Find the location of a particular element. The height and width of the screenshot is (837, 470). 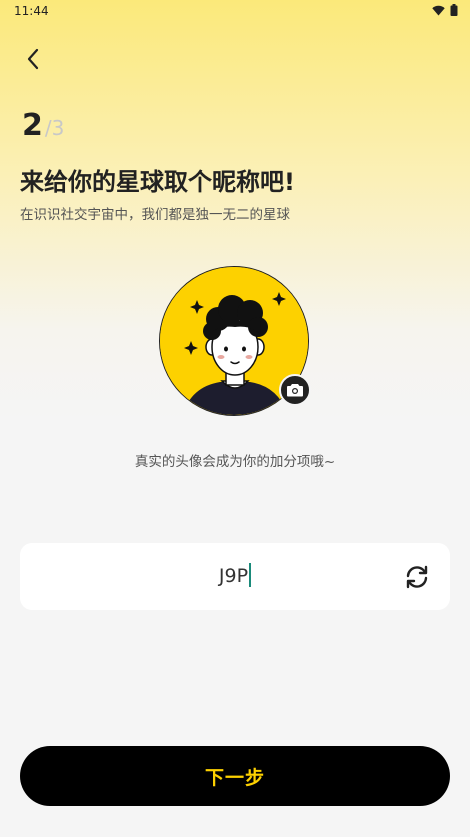

avatar-picker is located at coordinates (235, 342).